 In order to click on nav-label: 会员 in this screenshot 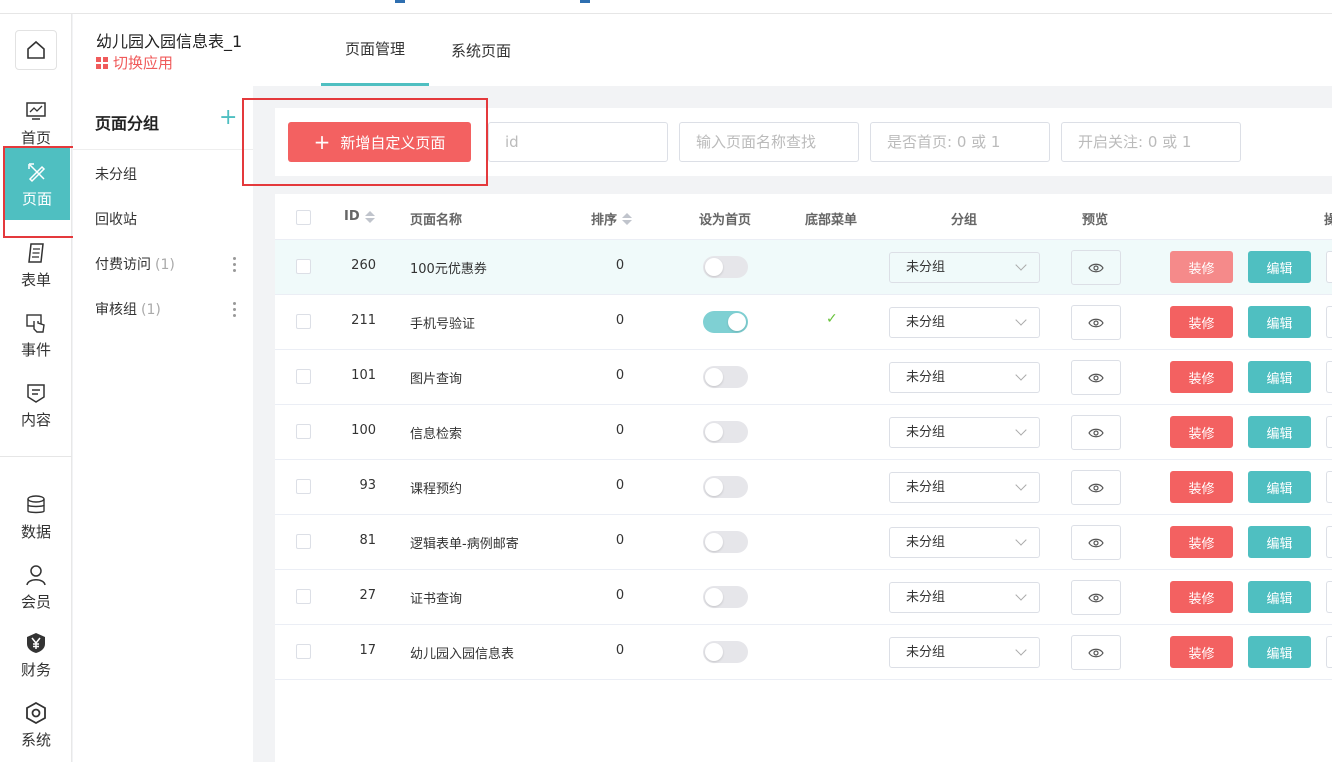, I will do `click(35, 601)`.